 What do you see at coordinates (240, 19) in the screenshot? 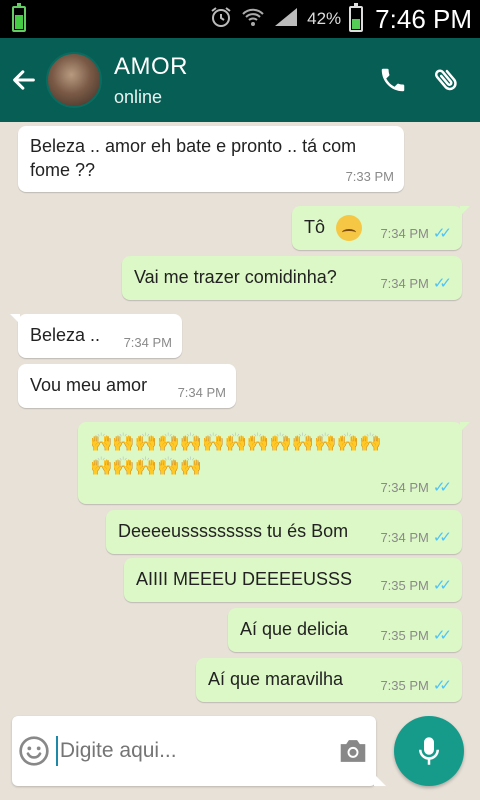
I see `status-bar: 42% 7:46 PM` at bounding box center [240, 19].